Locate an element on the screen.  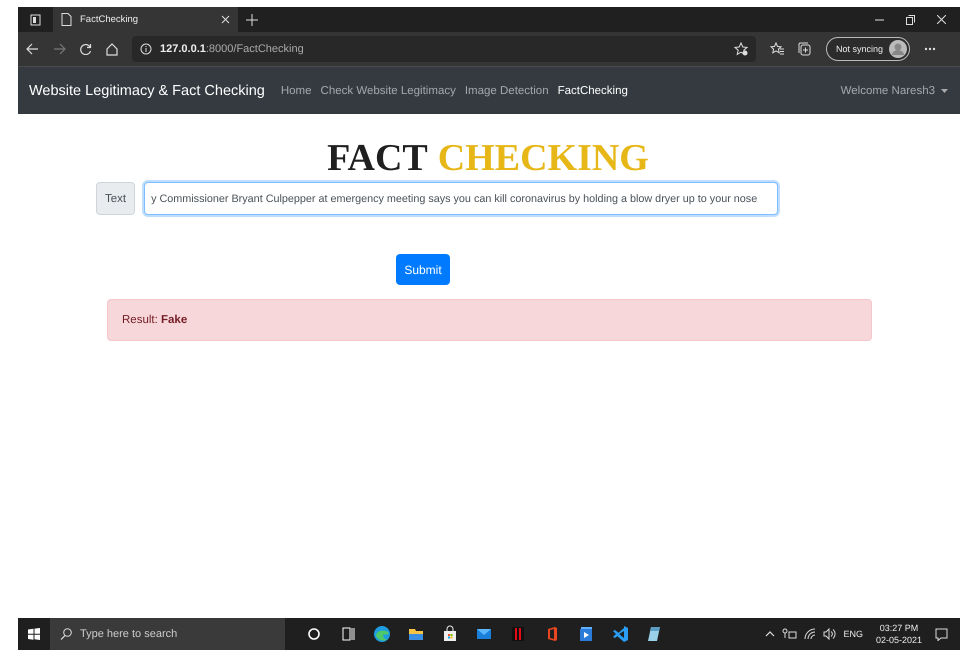
notifications-icon is located at coordinates (941, 634).